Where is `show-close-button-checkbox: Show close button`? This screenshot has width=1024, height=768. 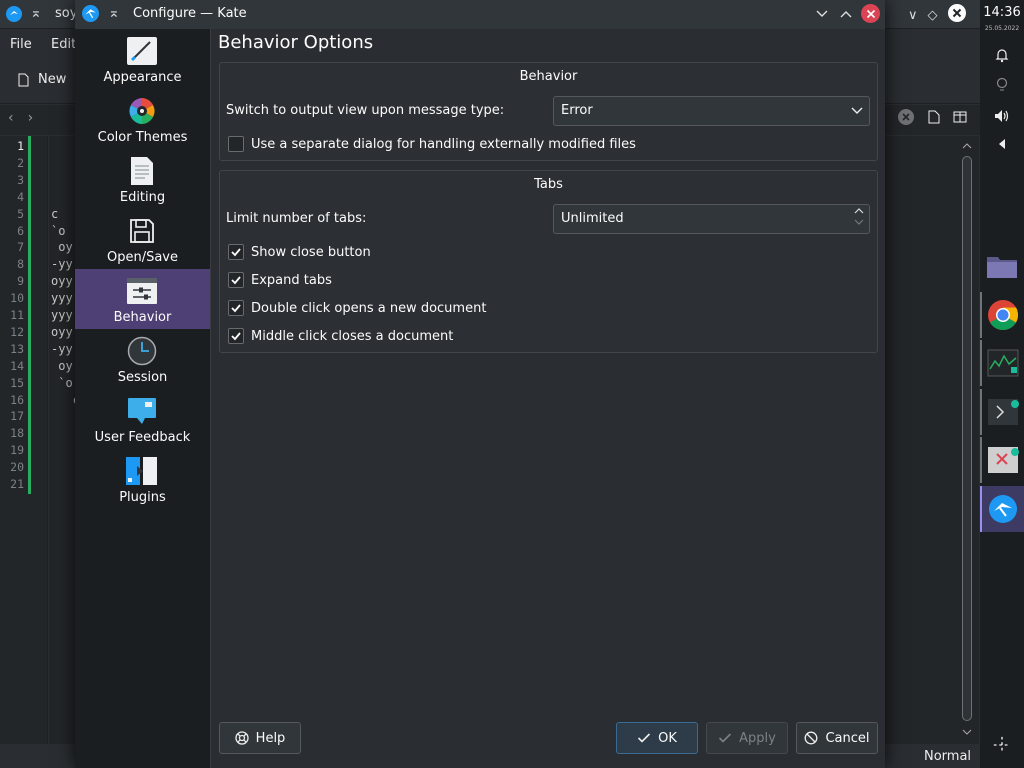 show-close-button-checkbox: Show close button is located at coordinates (299, 252).